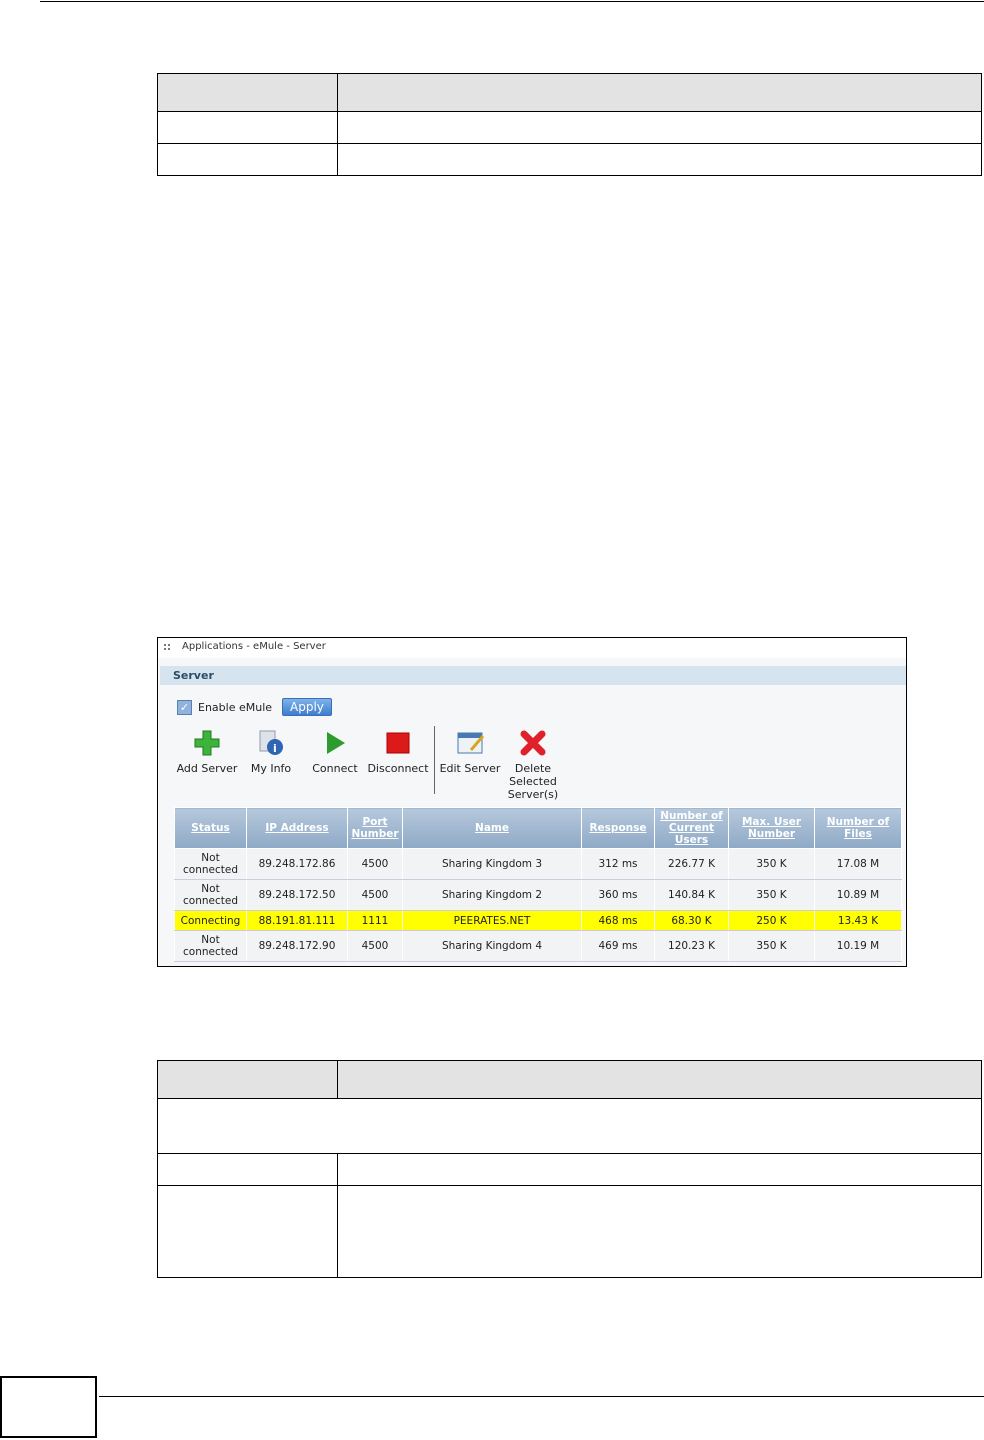 Image resolution: width=984 pixels, height=1440 pixels. Describe the element at coordinates (492, 946) in the screenshot. I see `cell-3: Sharing Kingdom 4` at that location.